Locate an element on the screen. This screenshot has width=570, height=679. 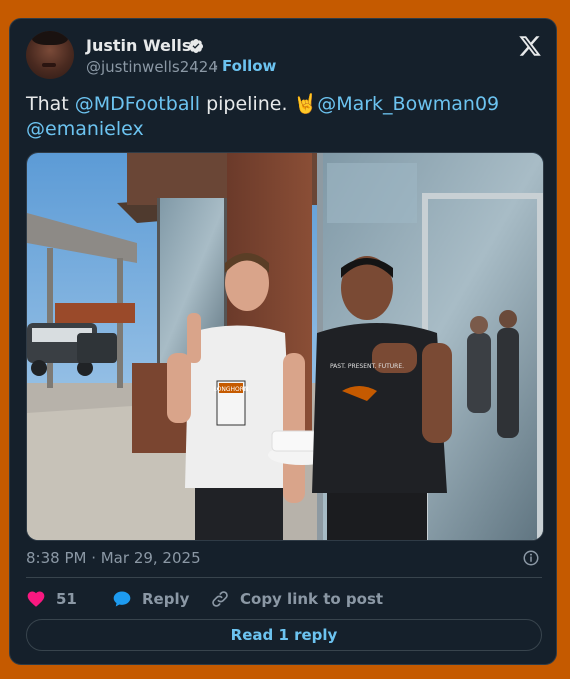
x-logo-icon is located at coordinates (530, 46).